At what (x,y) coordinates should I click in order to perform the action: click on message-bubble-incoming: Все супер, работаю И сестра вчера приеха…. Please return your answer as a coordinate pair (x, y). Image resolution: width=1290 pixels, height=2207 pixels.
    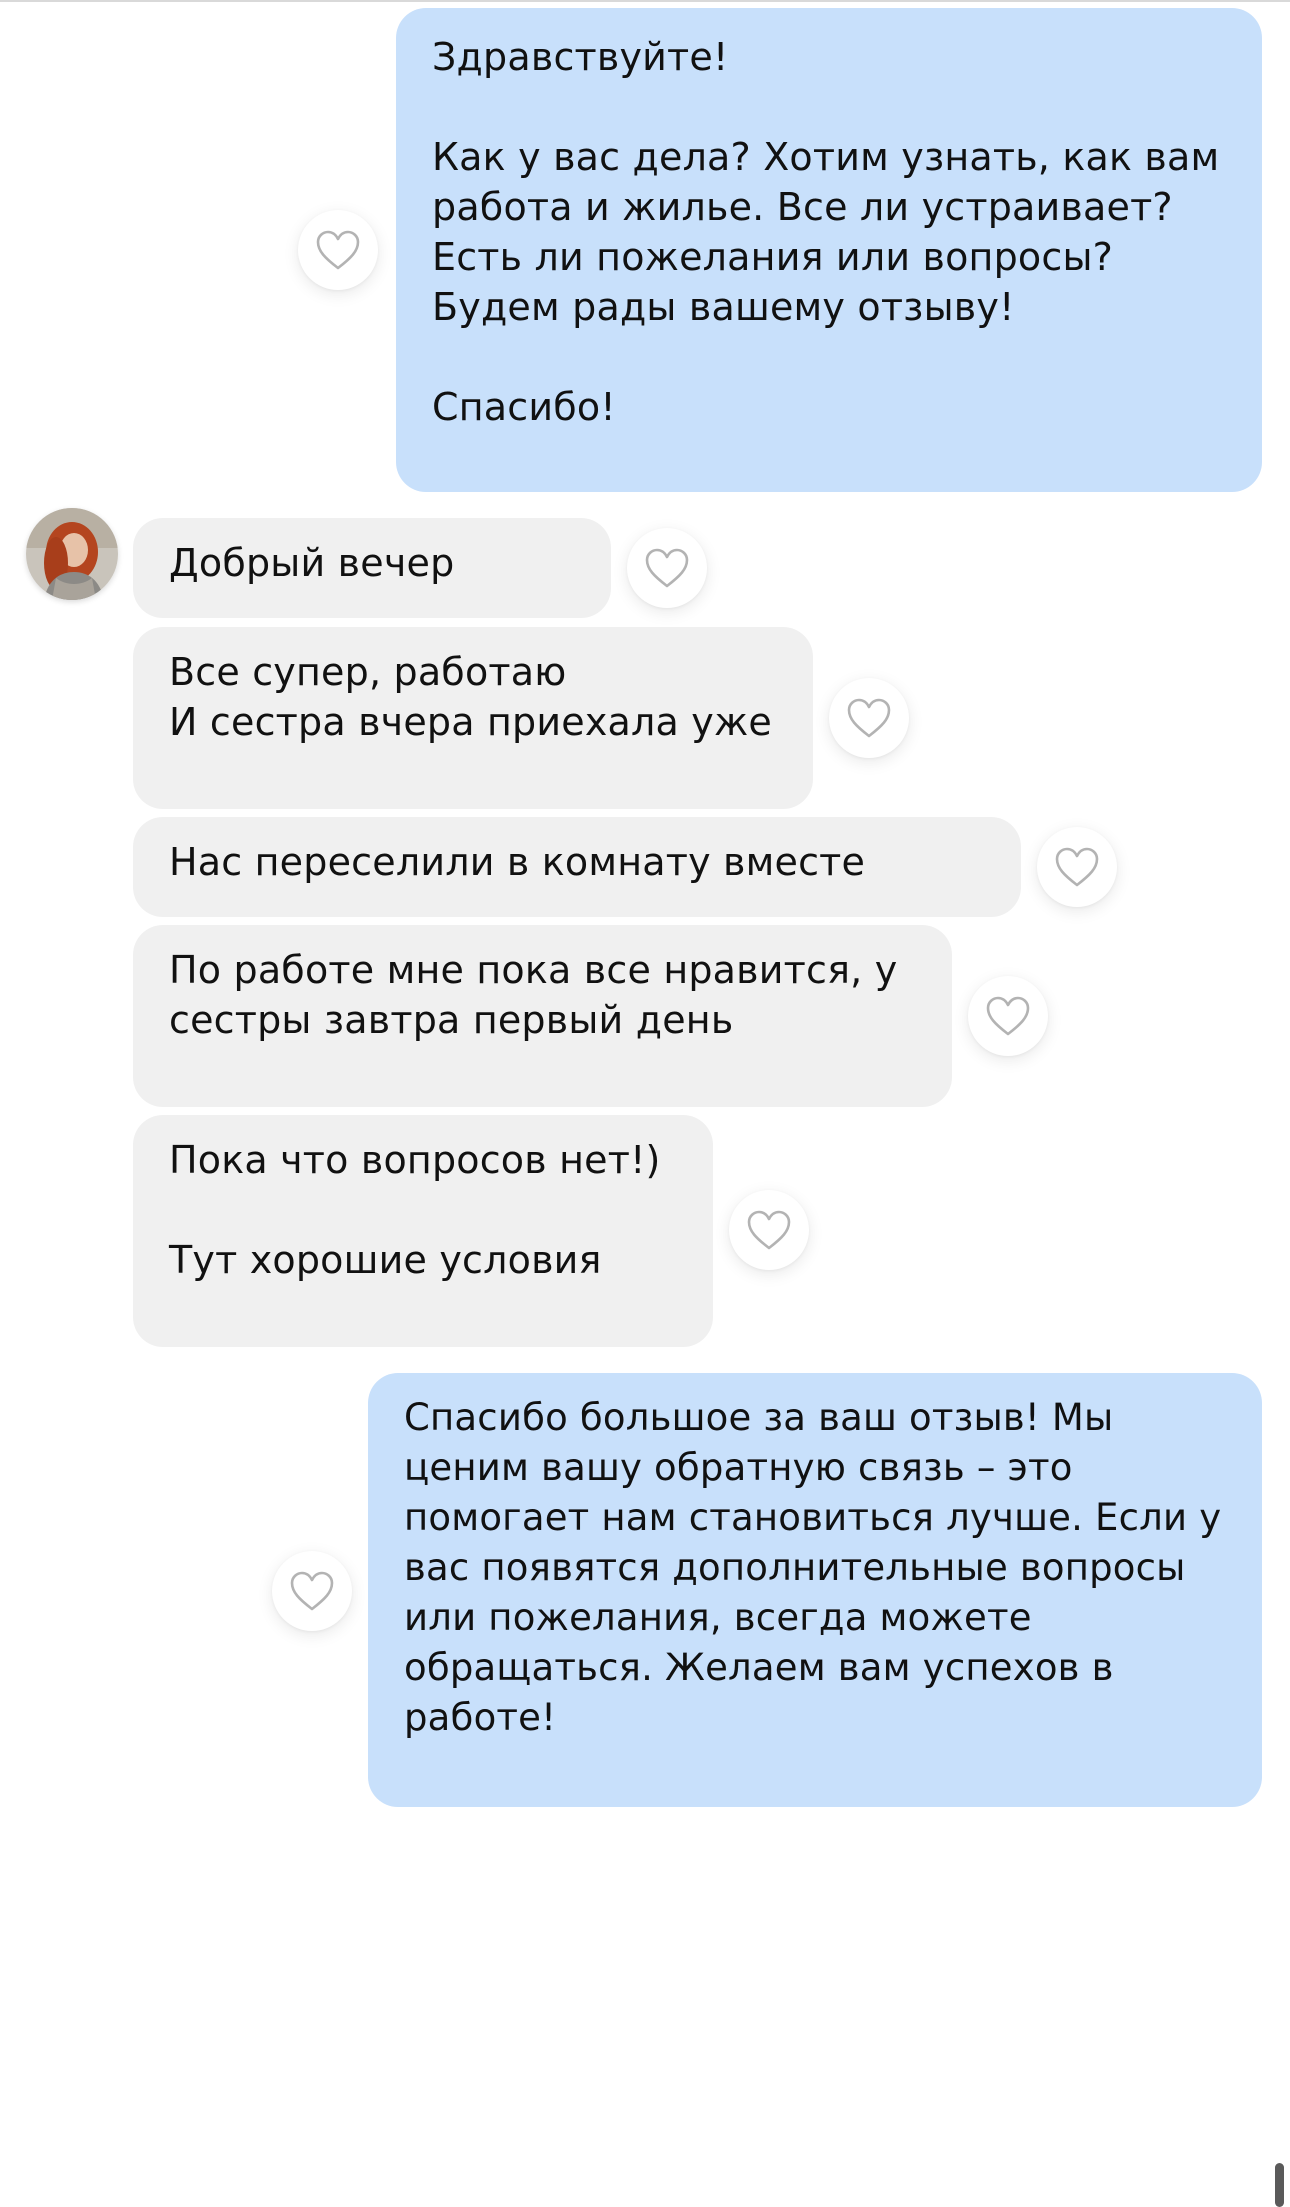
    Looking at the image, I should click on (473, 718).